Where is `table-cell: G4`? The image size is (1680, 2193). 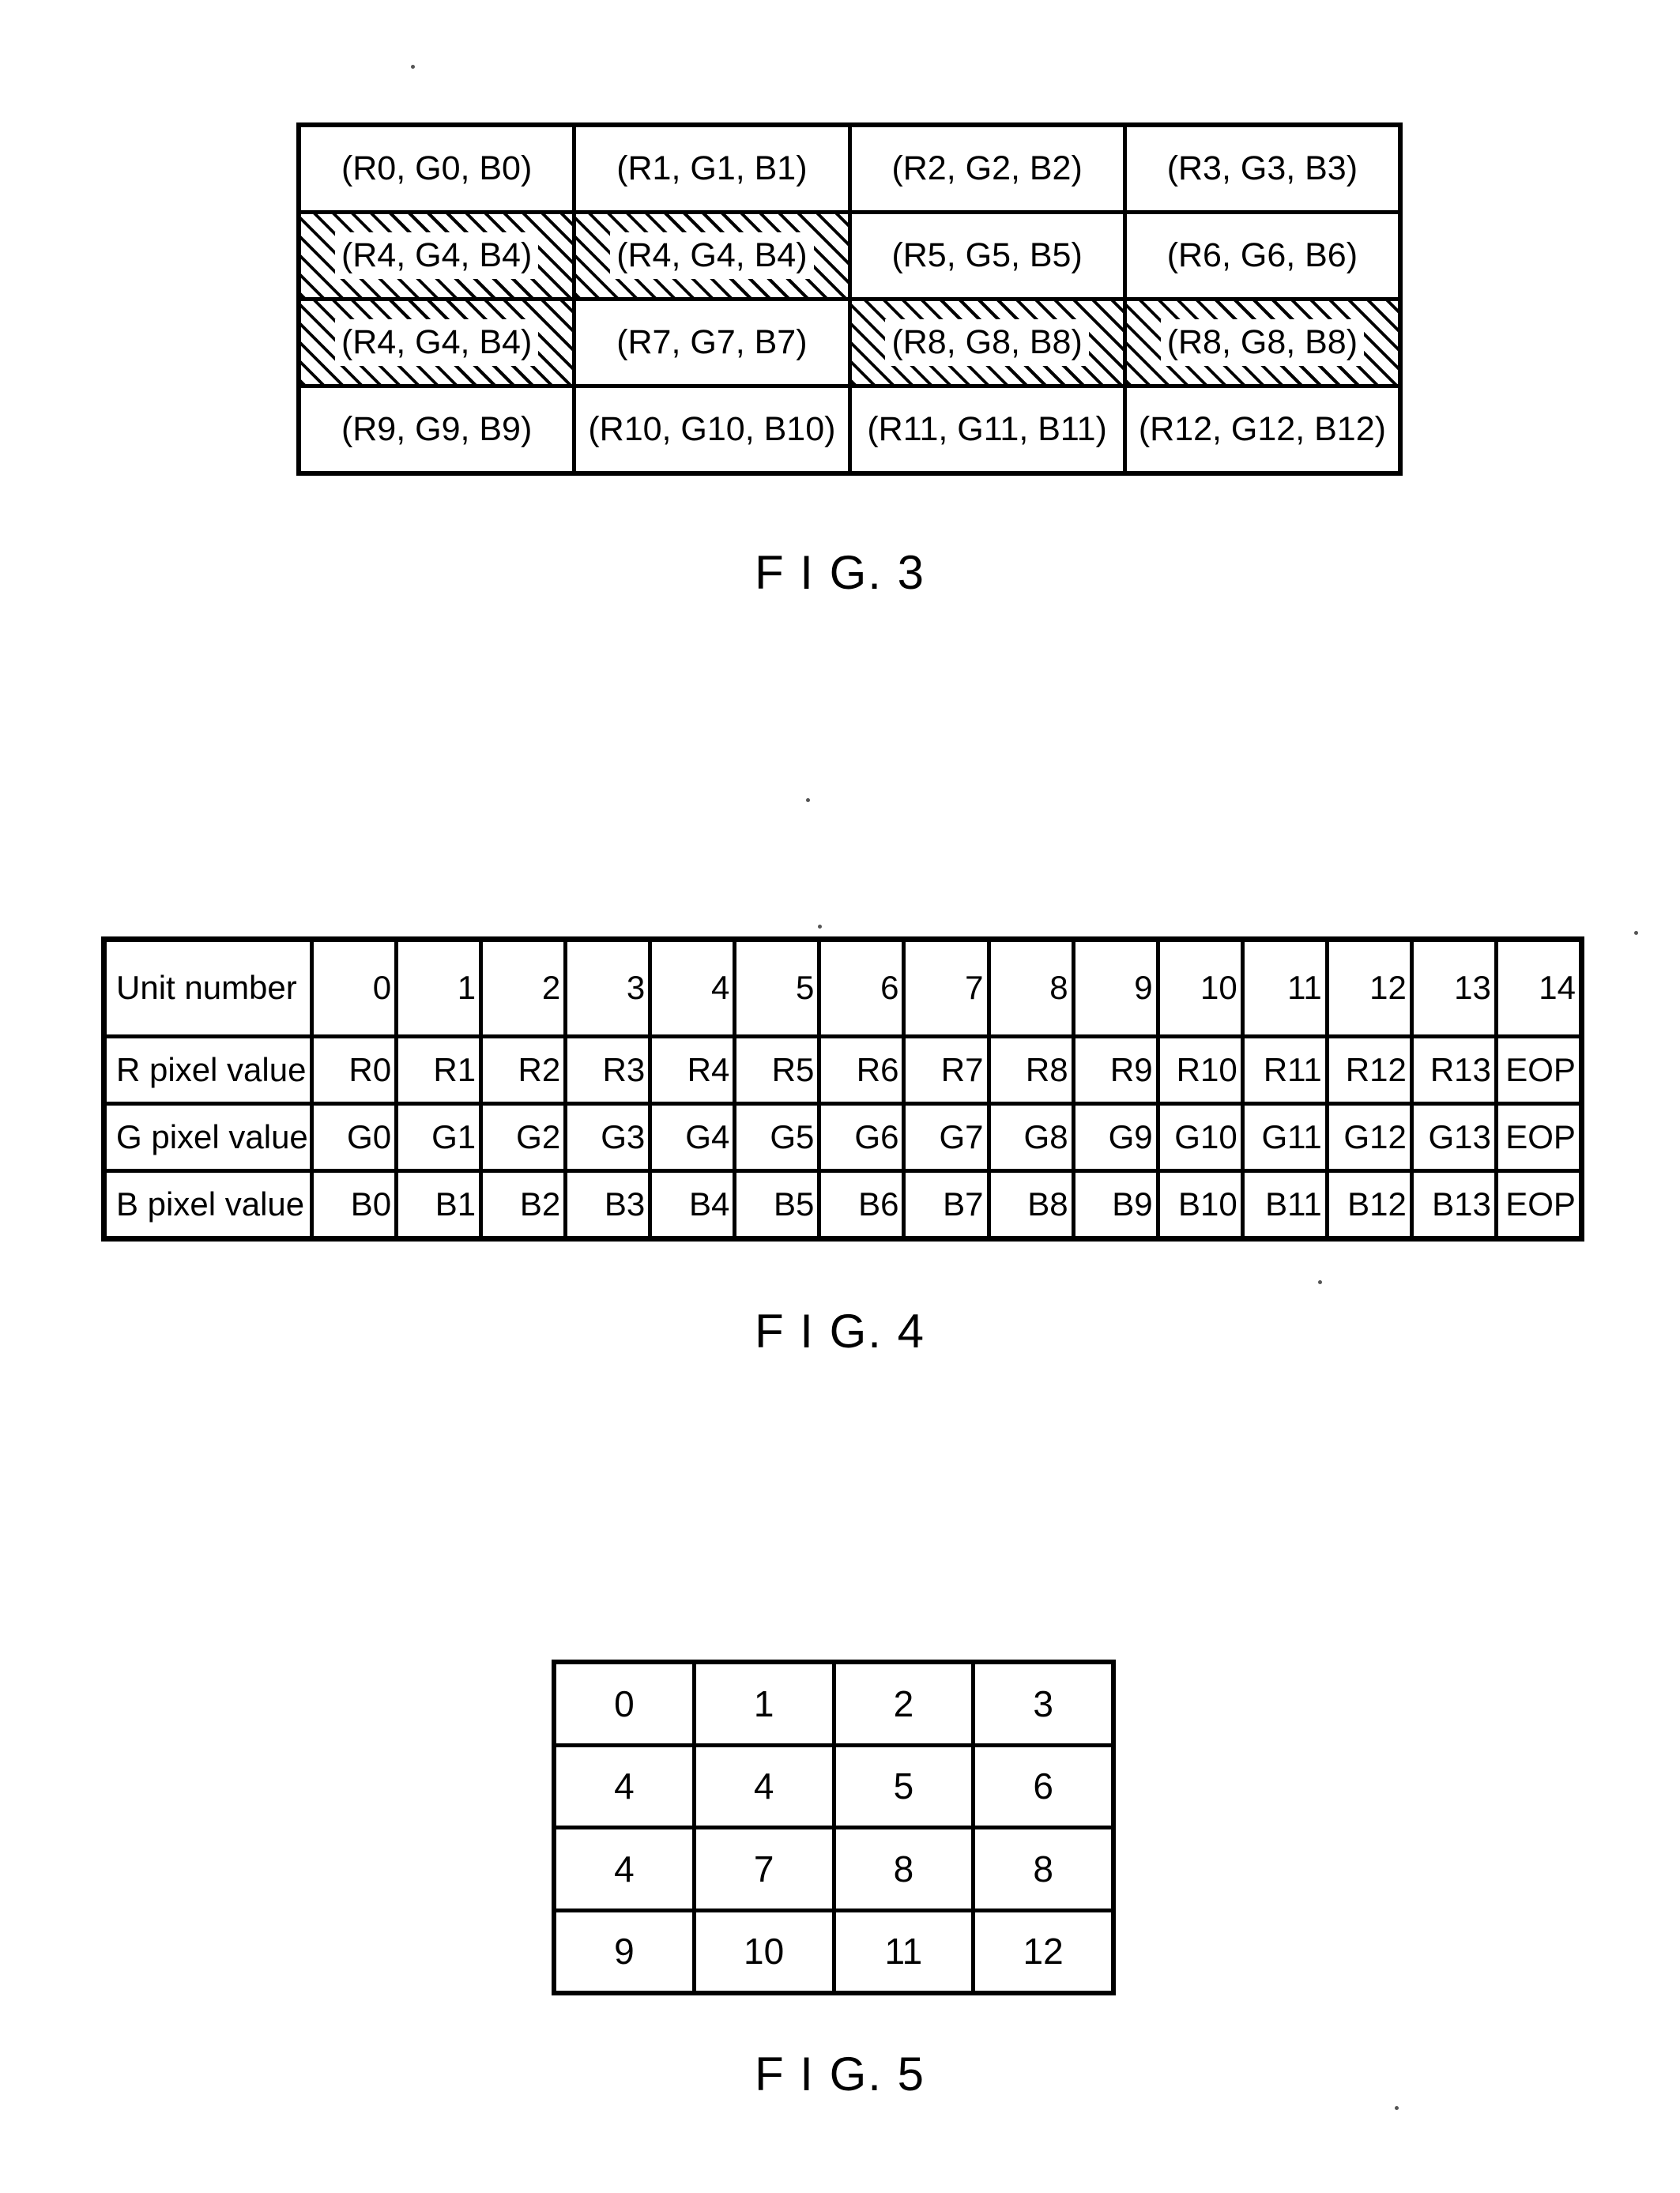
table-cell: G4 is located at coordinates (694, 1137).